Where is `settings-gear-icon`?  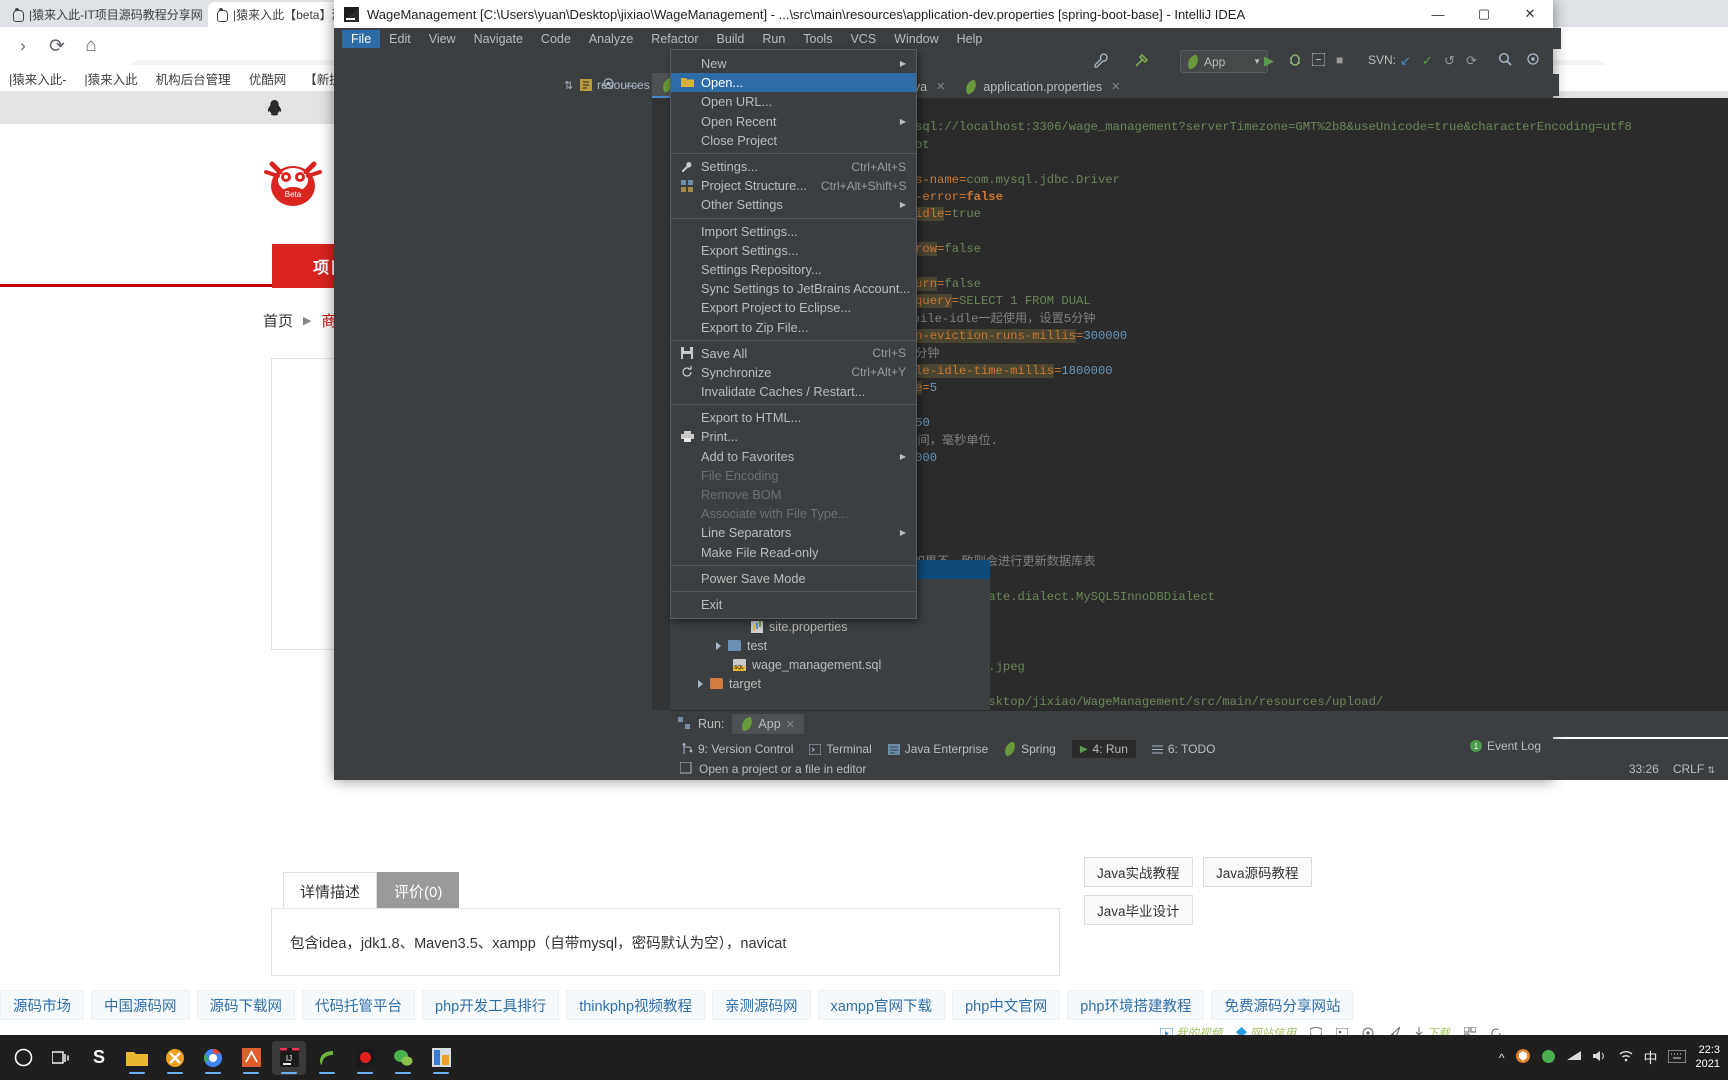
settings-gear-icon is located at coordinates (1533, 60).